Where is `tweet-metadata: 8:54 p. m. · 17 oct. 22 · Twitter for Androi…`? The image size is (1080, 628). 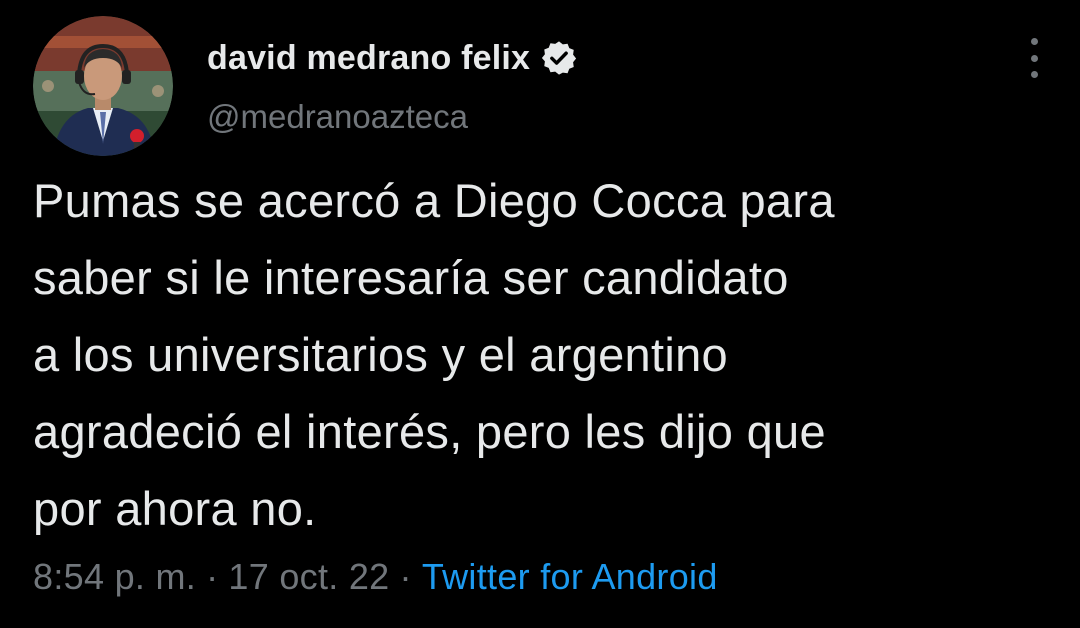 tweet-metadata: 8:54 p. m. · 17 oct. 22 · Twitter for Androi… is located at coordinates (375, 577).